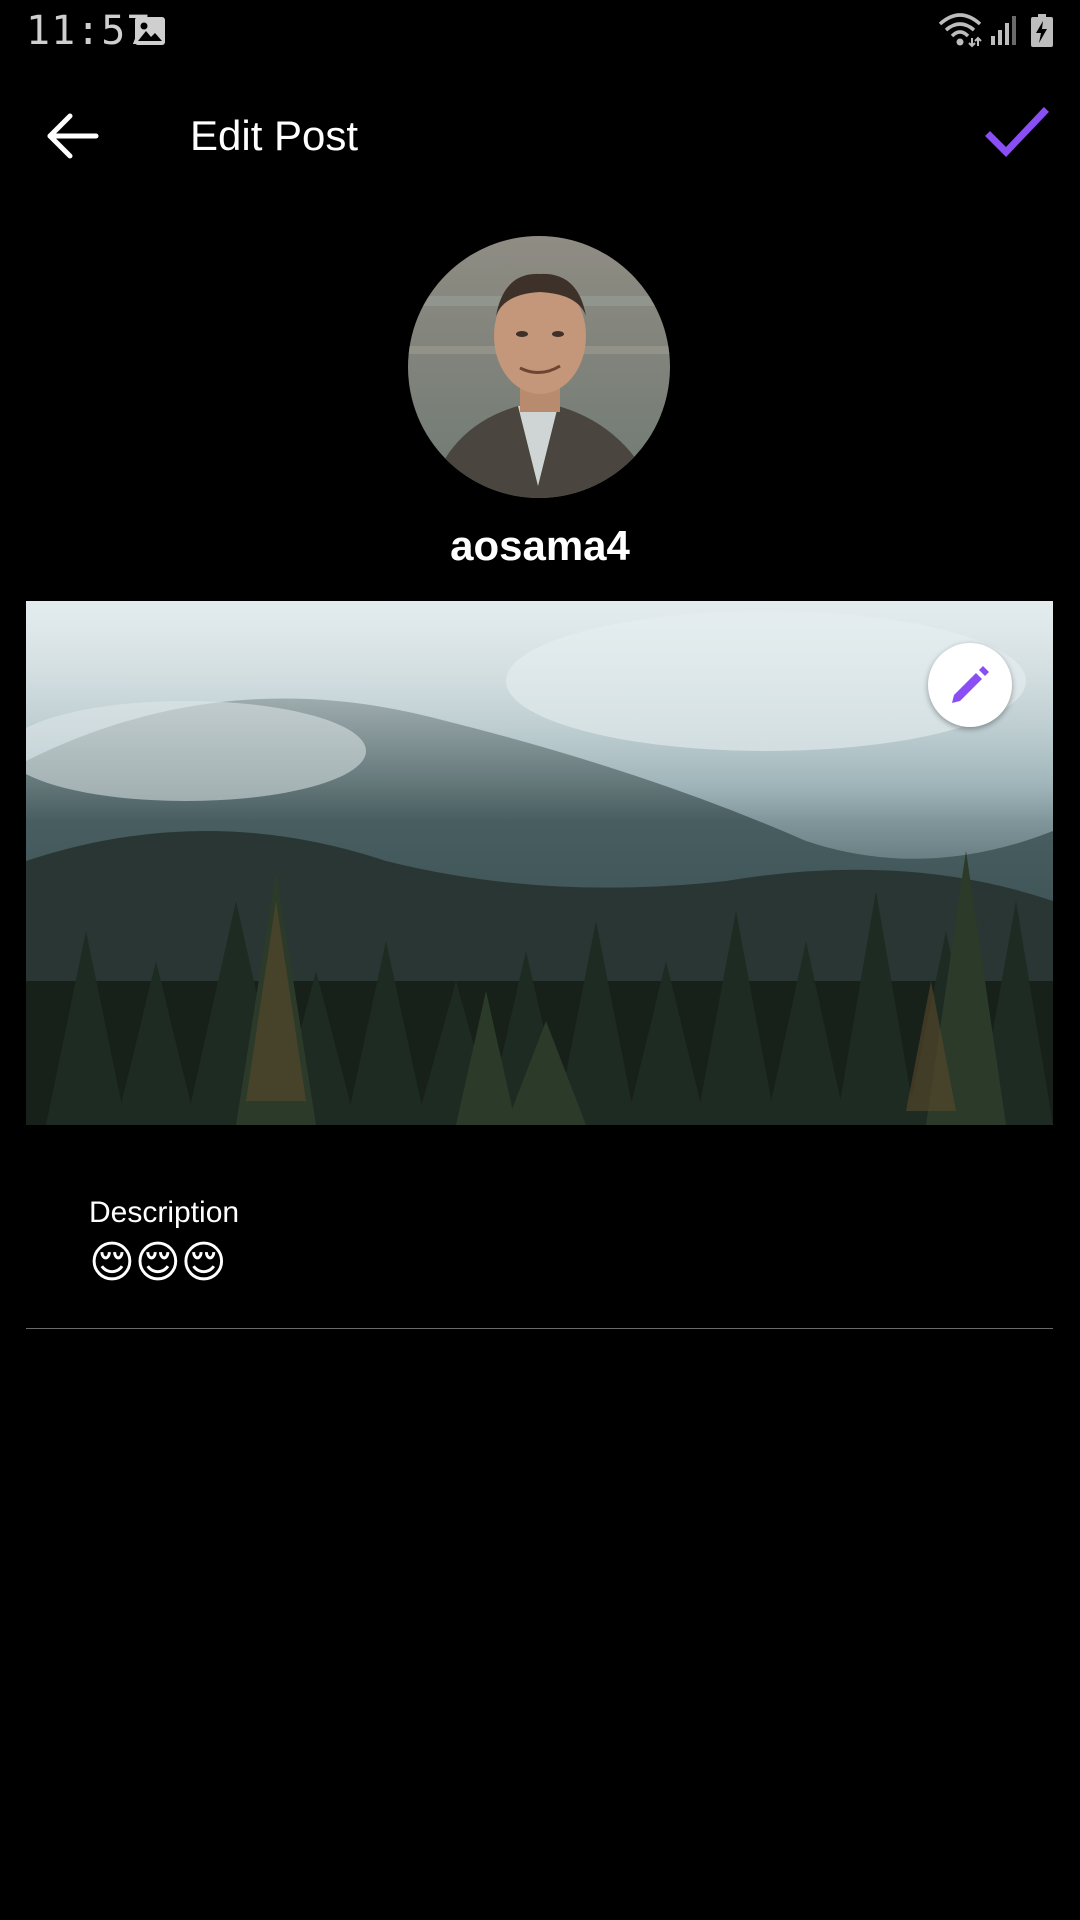  Describe the element at coordinates (73, 136) in the screenshot. I see `arrow-back-icon` at that location.